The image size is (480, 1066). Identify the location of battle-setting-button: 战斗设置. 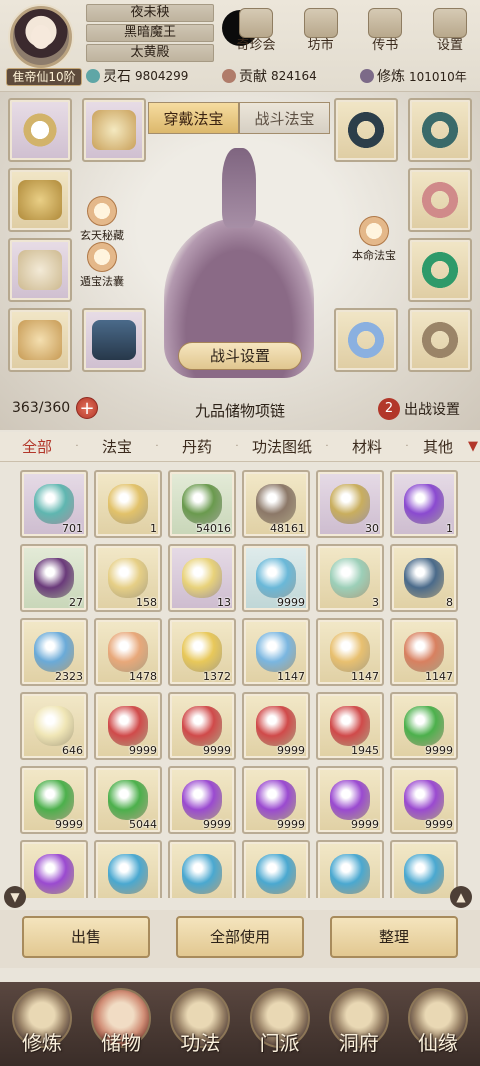
(240, 356).